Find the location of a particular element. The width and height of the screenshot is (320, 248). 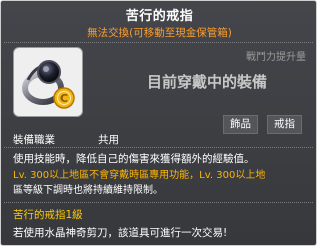

note-level-2: Lv. 300以上地 is located at coordinates (232, 175).